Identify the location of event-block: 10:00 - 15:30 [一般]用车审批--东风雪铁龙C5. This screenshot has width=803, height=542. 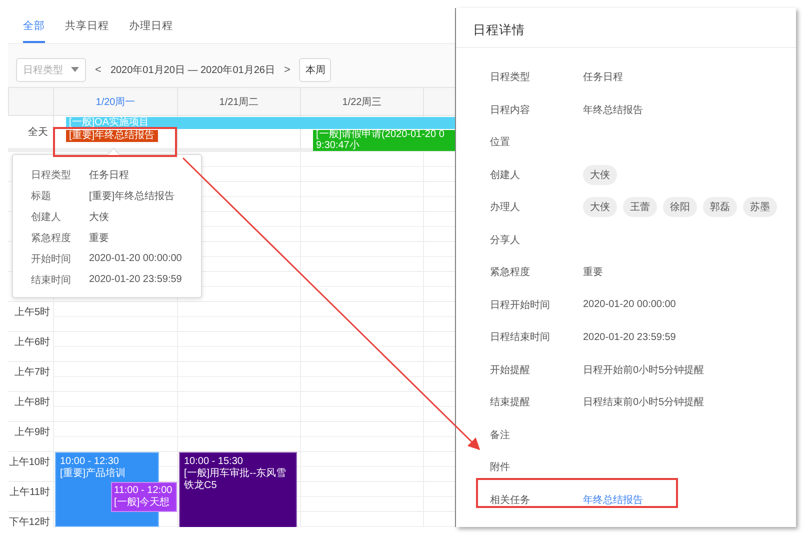
(238, 489).